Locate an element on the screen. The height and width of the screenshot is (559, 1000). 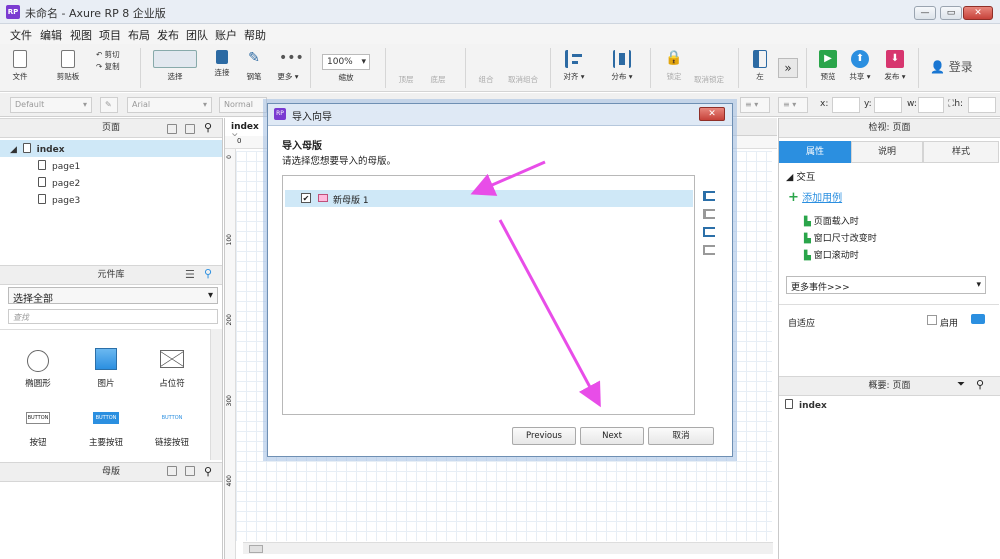
lock-button: 🔒 锁定 is located at coordinates (674, 66).